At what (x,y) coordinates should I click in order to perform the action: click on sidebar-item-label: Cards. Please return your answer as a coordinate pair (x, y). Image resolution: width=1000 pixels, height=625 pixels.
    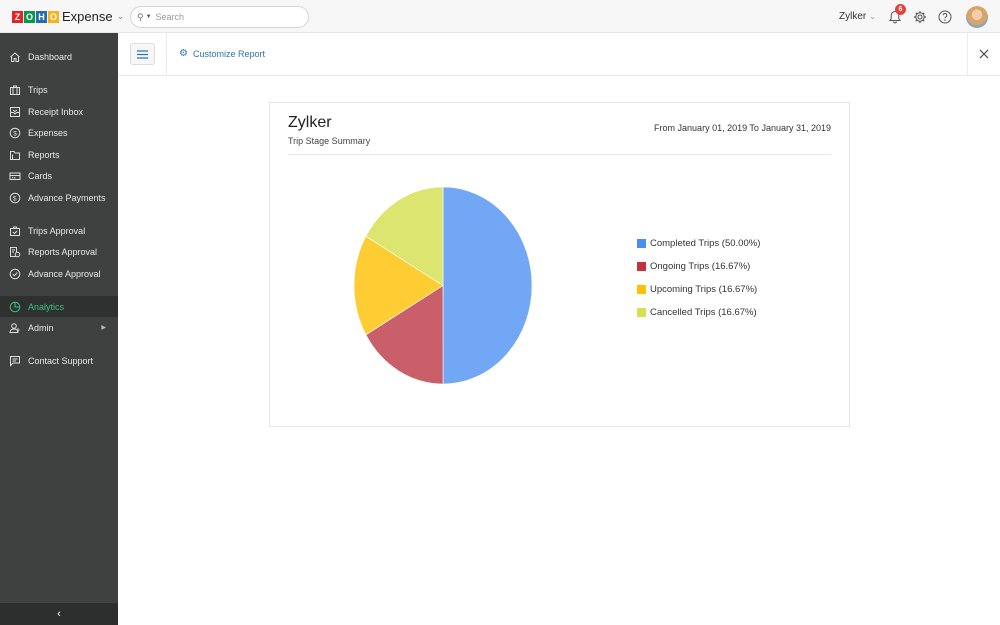
    Looking at the image, I should click on (40, 175).